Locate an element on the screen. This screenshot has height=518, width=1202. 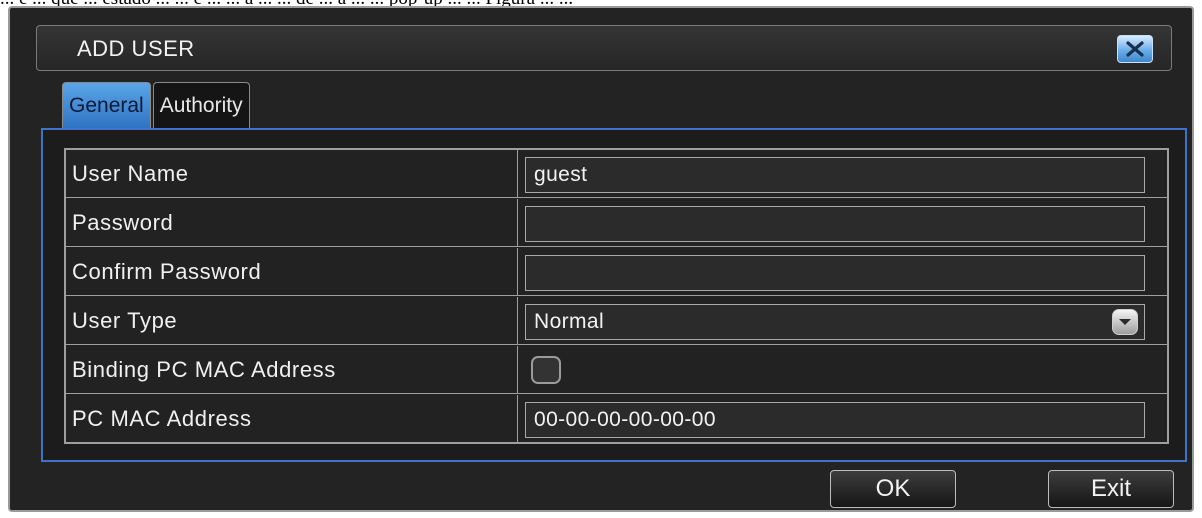
user-name-label: User Name is located at coordinates (292, 173).